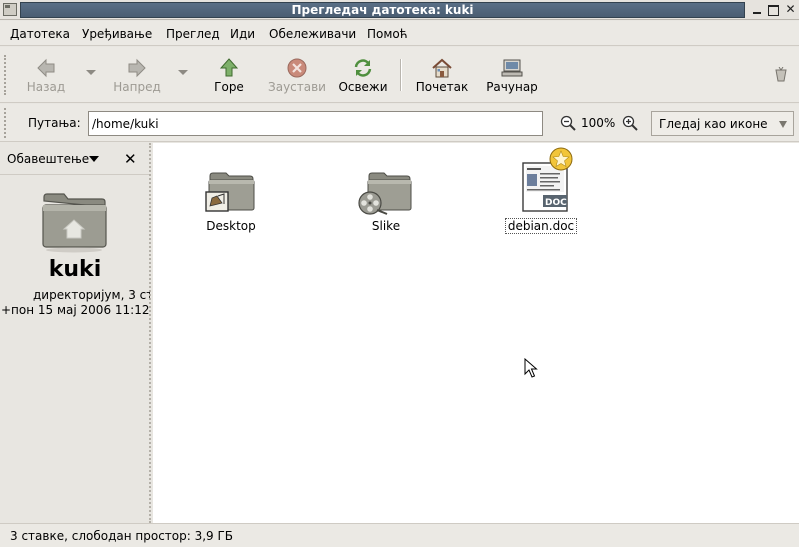  Describe the element at coordinates (193, 34) in the screenshot. I see `menu-view: Преглед` at that location.